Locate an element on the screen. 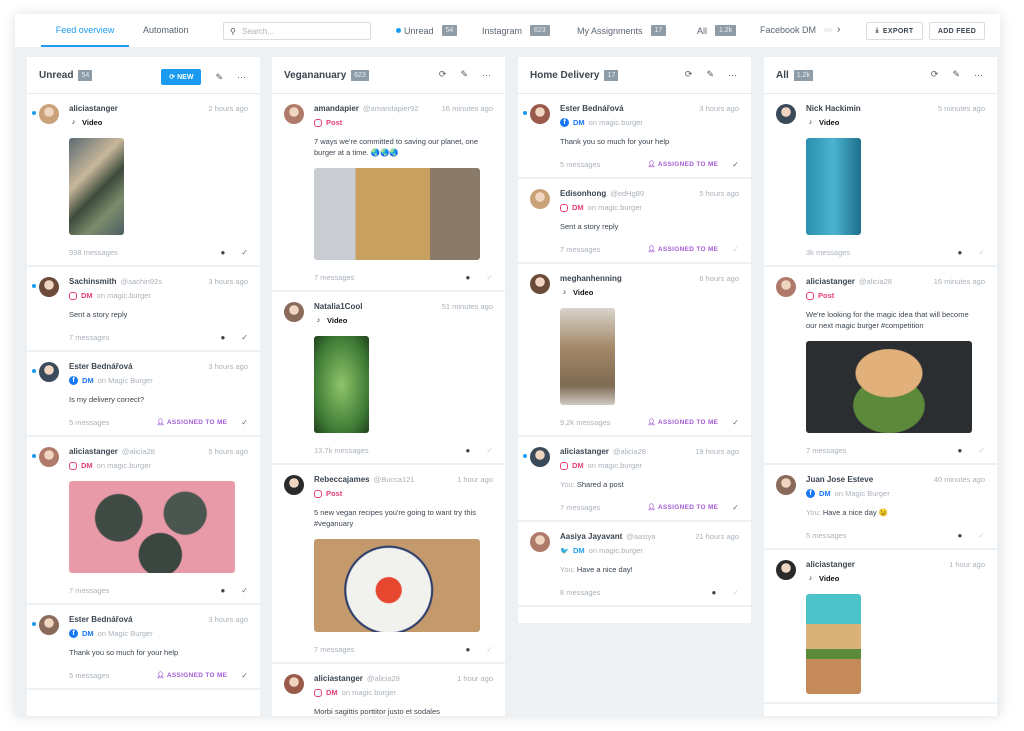  tab-feed-overview: Feed overview is located at coordinates (85, 30).